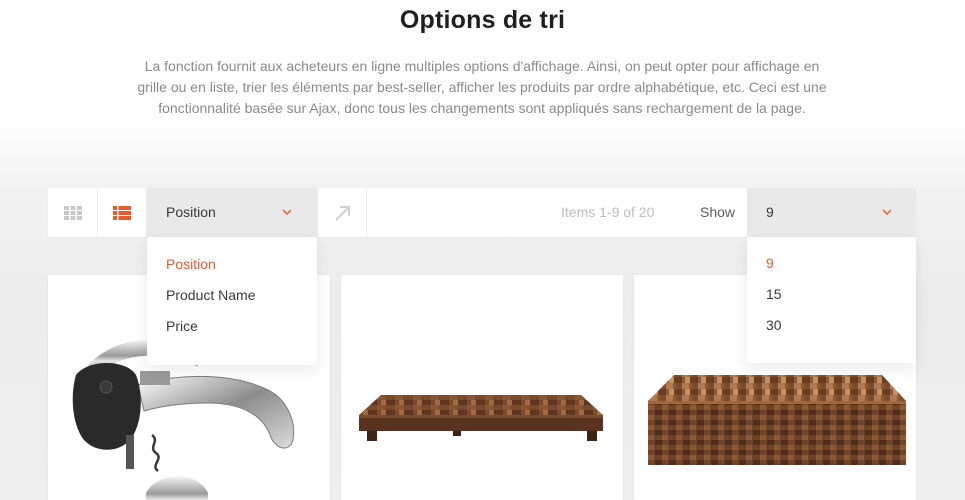  I want to click on page-title: Options de tri, so click(482, 20).